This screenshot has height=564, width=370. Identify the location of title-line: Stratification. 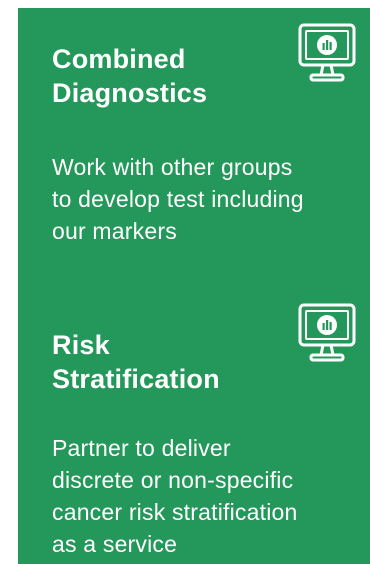
(136, 379).